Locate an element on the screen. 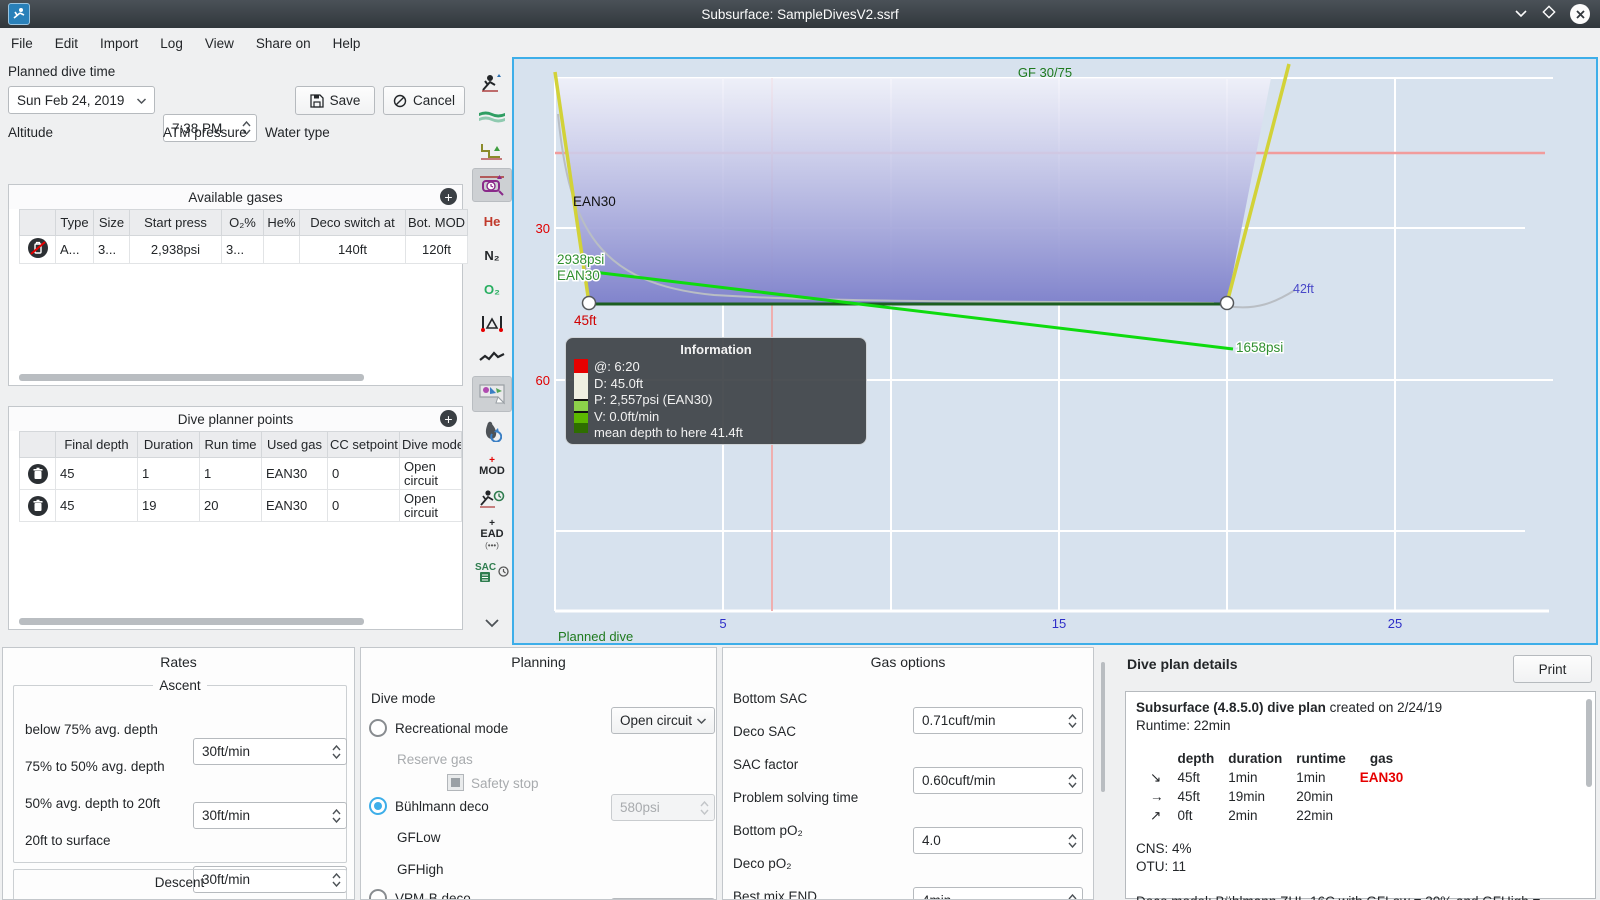 Image resolution: width=1600 pixels, height=900 pixels. gas-bot-mod: 120ft is located at coordinates (436, 249).